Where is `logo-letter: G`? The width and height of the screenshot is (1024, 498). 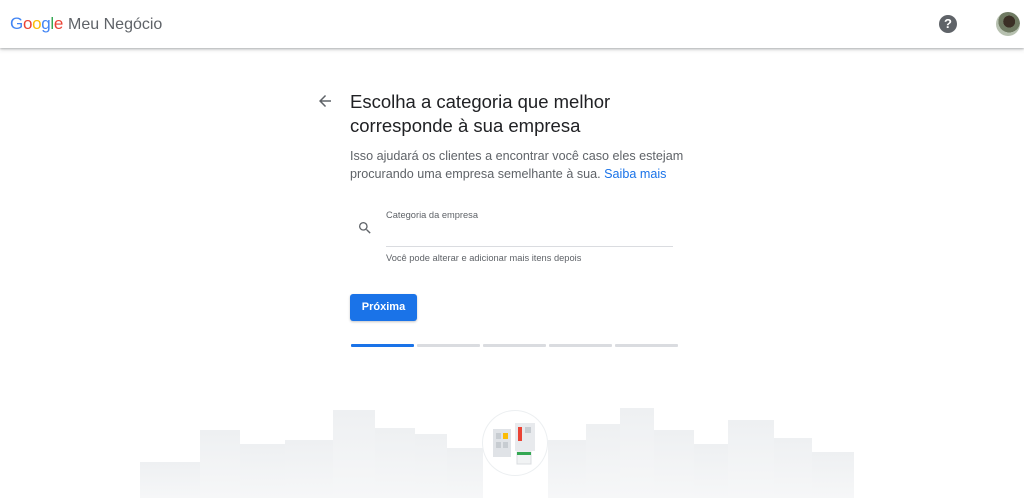 logo-letter: G is located at coordinates (16, 23).